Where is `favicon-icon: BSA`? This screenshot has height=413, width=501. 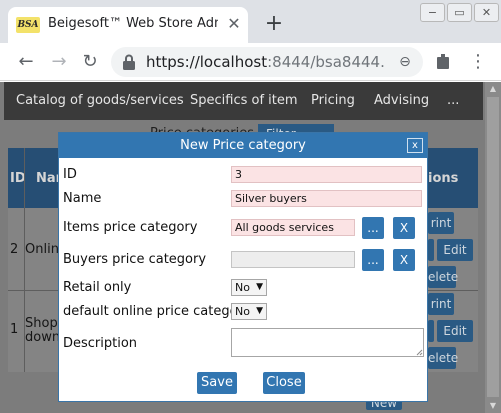 favicon-icon: BSA is located at coordinates (28, 25).